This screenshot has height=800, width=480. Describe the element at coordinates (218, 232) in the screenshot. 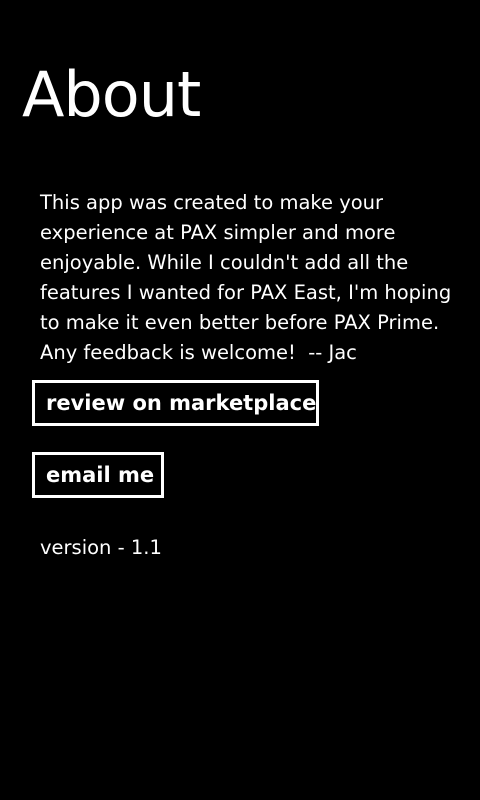

I see `about-description-line: experience at PAX simpler and more` at that location.